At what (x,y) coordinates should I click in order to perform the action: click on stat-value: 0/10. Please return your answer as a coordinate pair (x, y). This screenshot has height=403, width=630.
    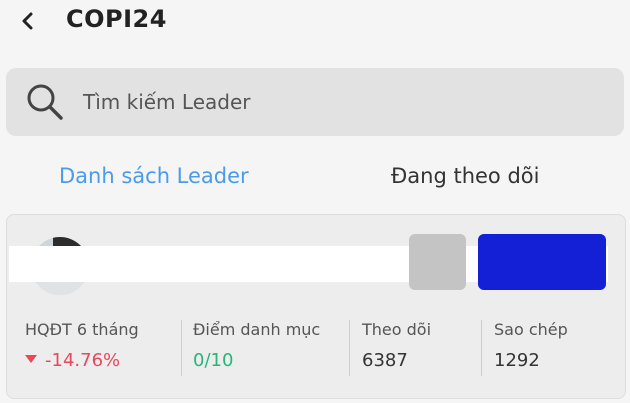
    Looking at the image, I should click on (213, 360).